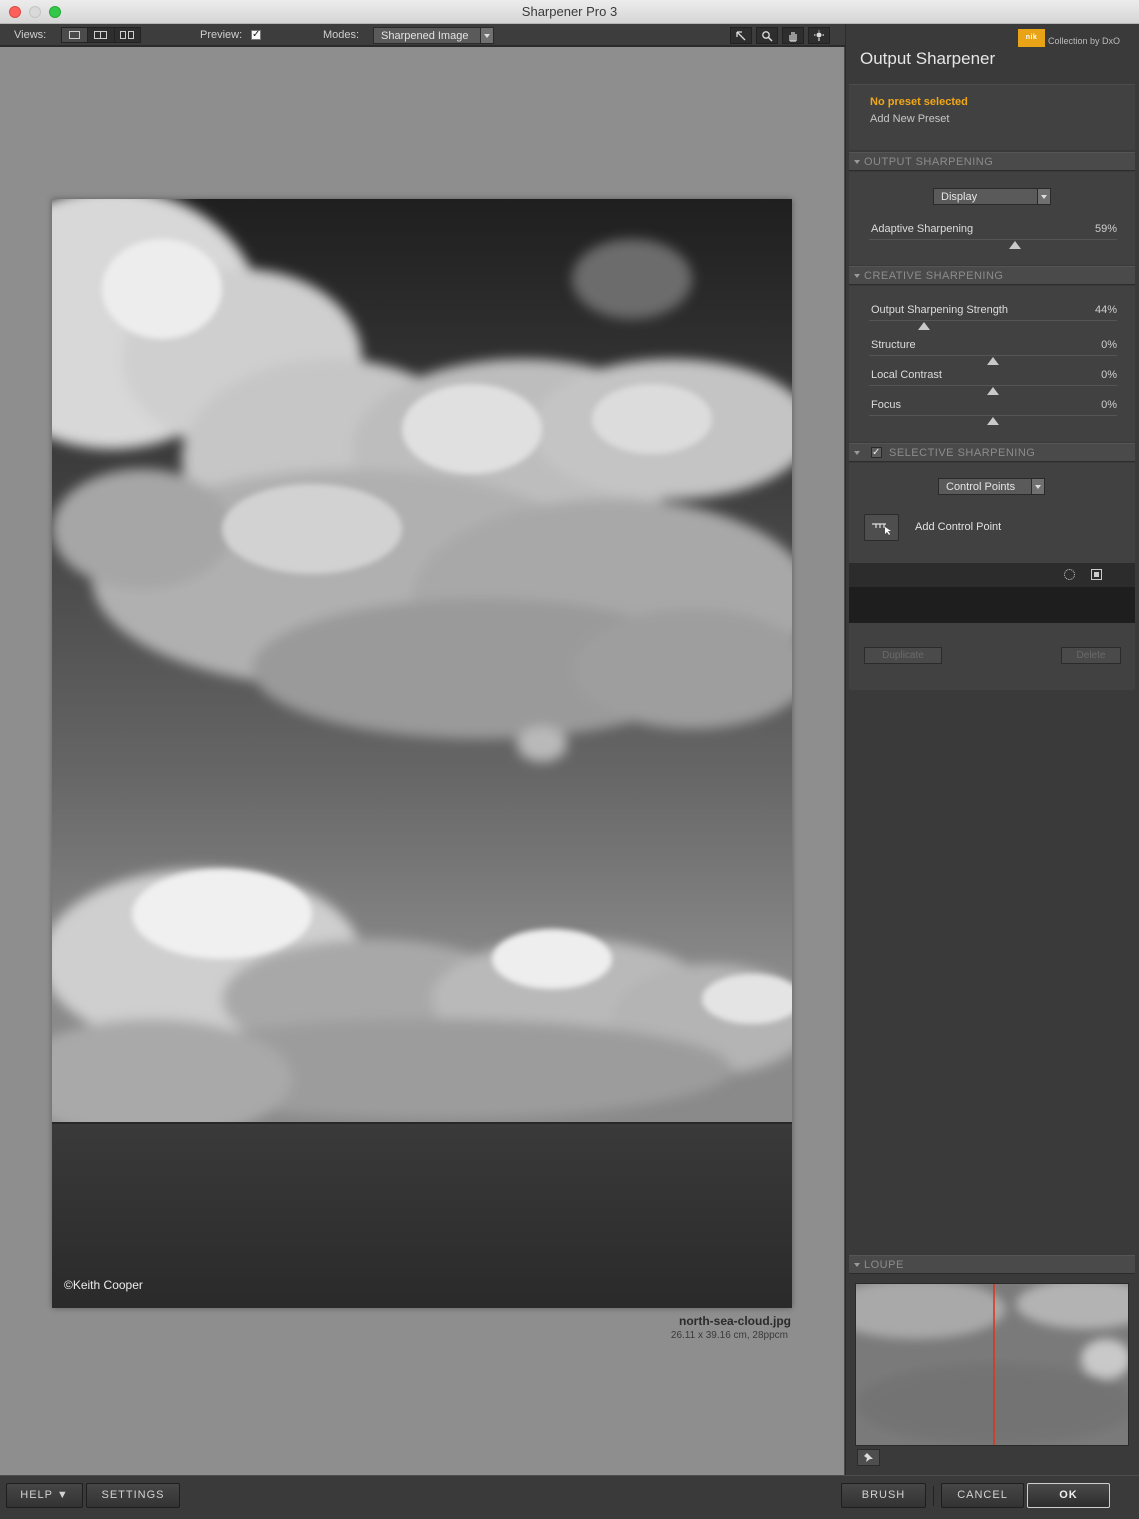 Image resolution: width=1139 pixels, height=1519 pixels. Describe the element at coordinates (729, 1335) in the screenshot. I see `file-dimensions: 26.11 x 39.16 cm, 28ppcm` at that location.